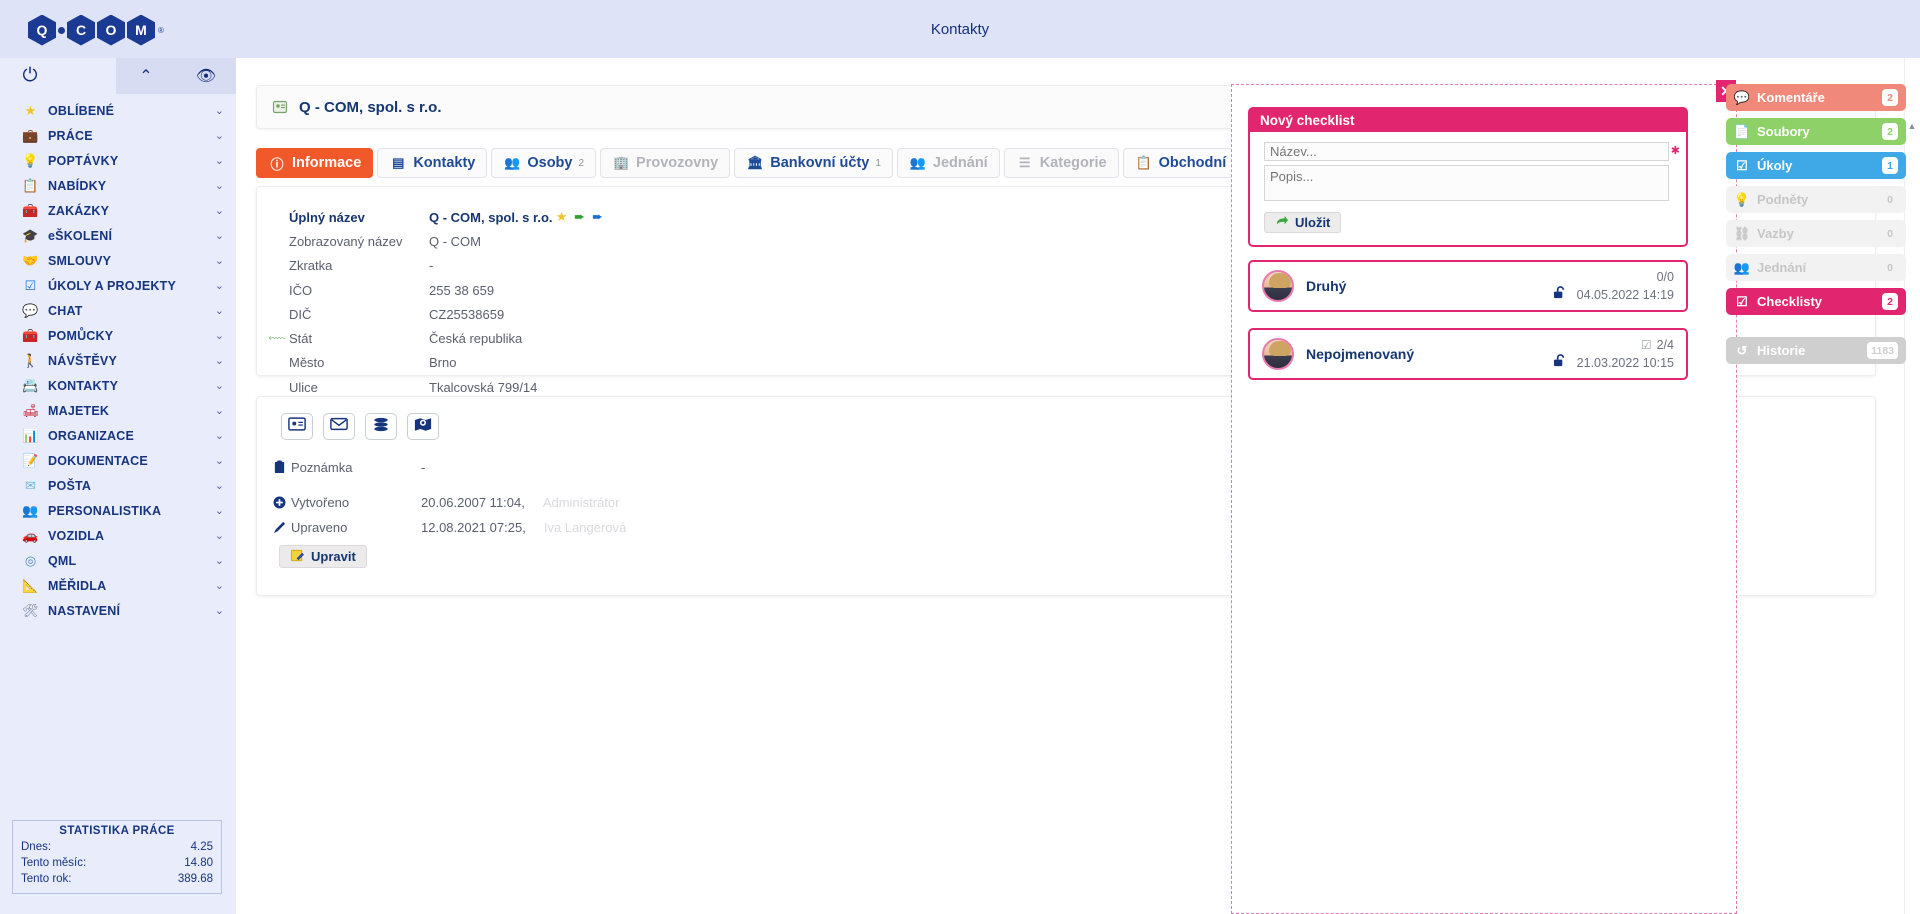  What do you see at coordinates (161, 30) in the screenshot?
I see `registered-mark: ®` at bounding box center [161, 30].